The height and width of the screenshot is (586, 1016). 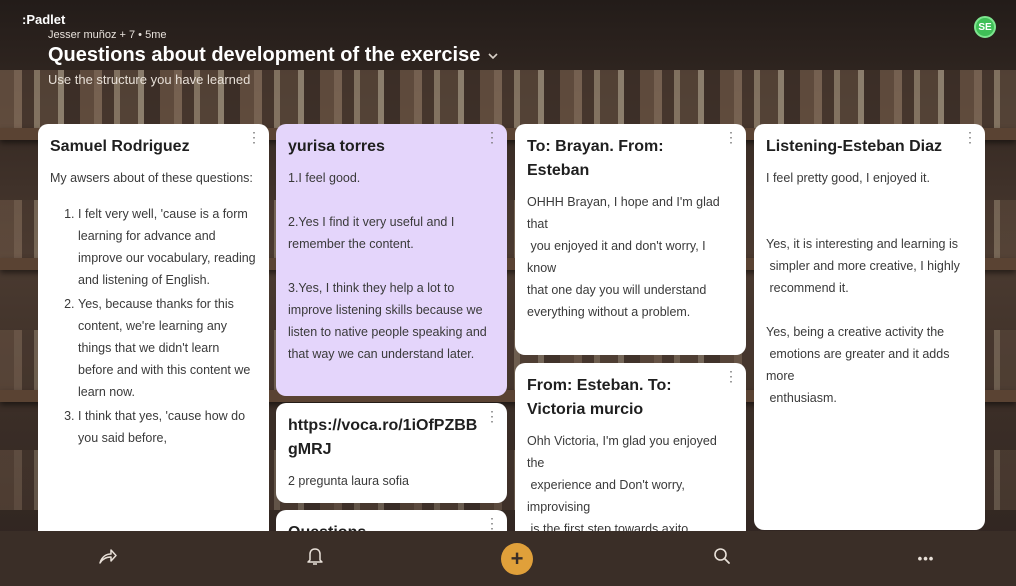 I want to click on chevron-down-icon, so click(x=493, y=56).